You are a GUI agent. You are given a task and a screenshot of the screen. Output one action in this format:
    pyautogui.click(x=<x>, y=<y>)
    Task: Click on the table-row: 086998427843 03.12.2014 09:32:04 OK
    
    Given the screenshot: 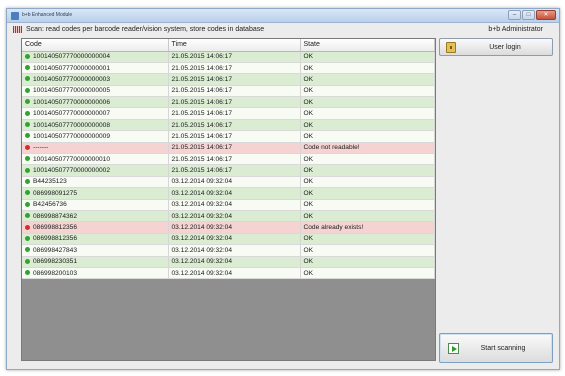 What is the action you would take?
    pyautogui.click(x=228, y=250)
    